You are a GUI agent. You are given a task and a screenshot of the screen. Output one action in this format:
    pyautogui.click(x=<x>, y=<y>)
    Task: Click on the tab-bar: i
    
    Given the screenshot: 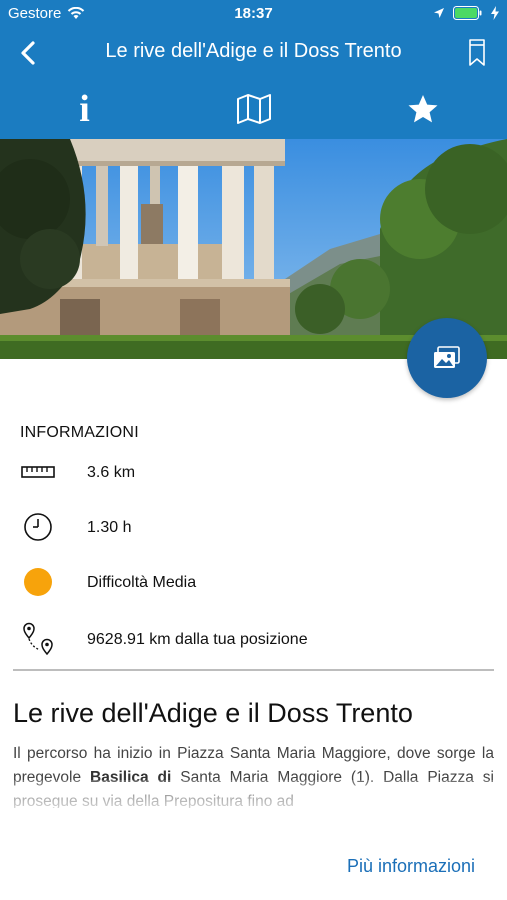 What is the action you would take?
    pyautogui.click(x=253, y=108)
    